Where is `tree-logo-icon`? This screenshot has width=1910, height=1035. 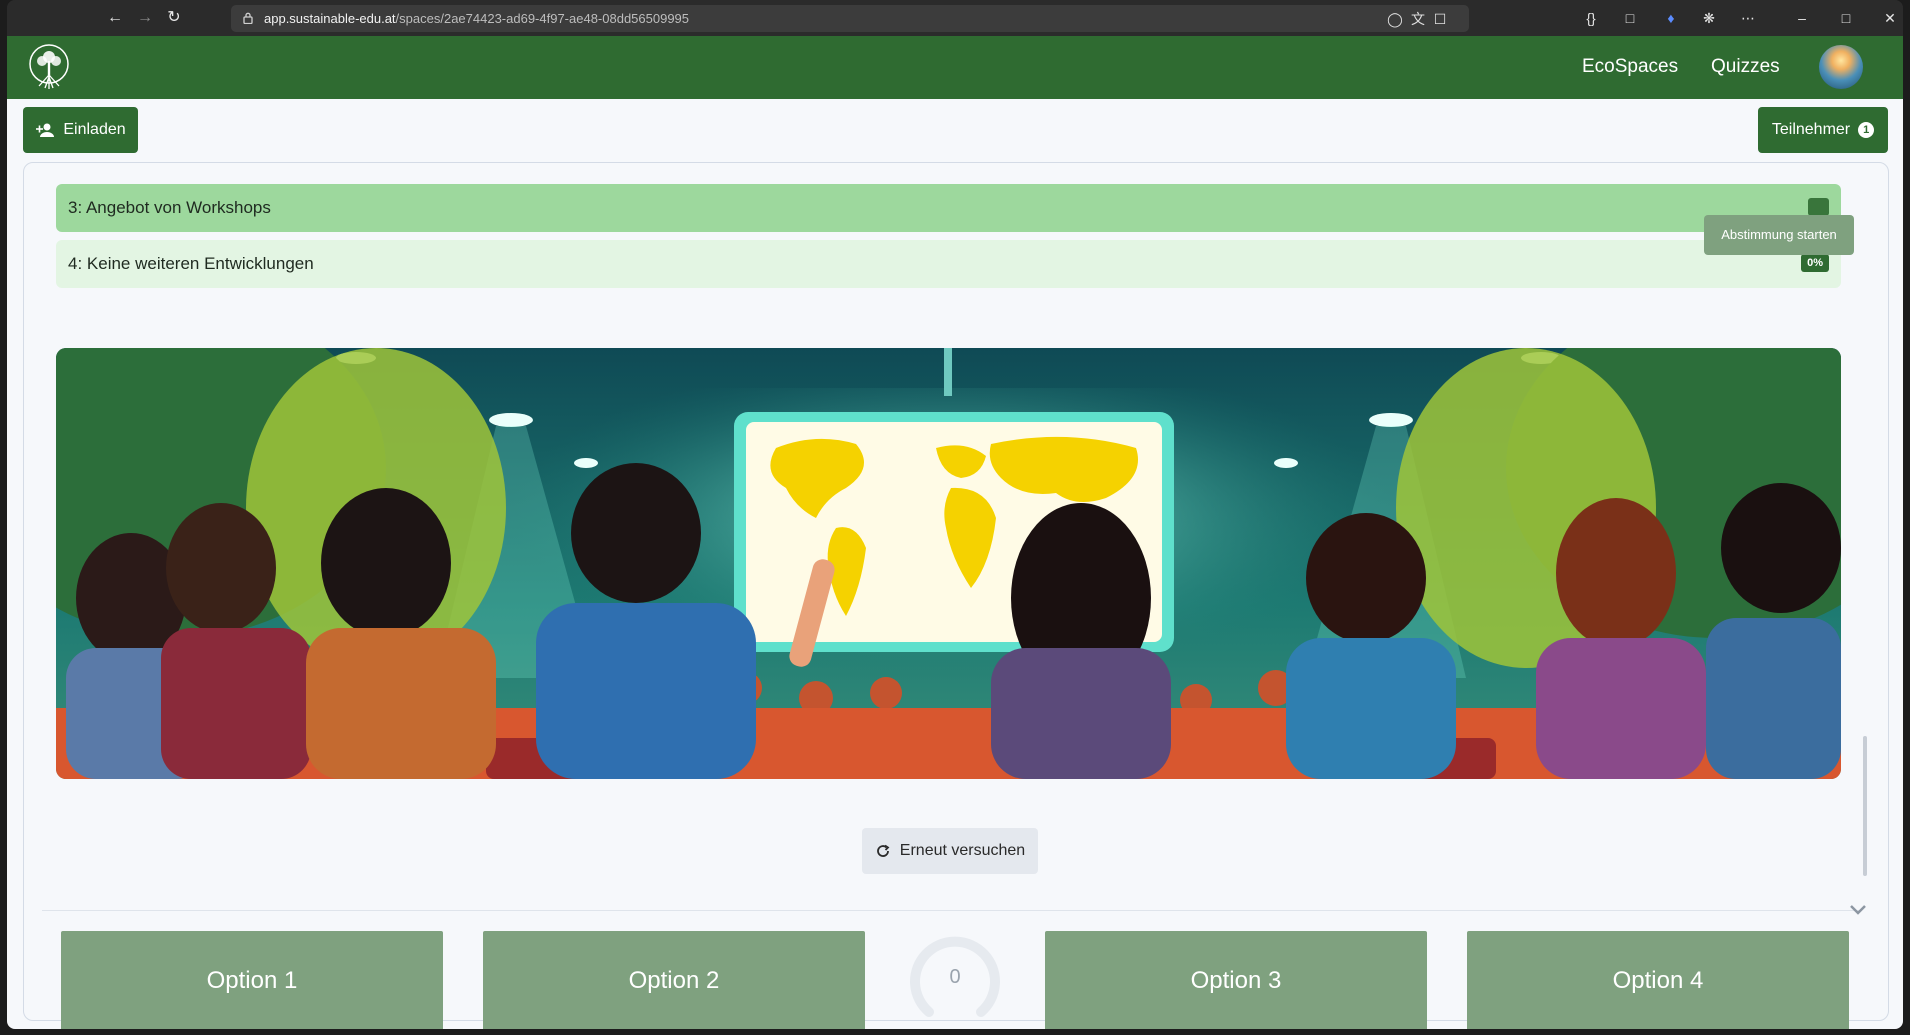 tree-logo-icon is located at coordinates (49, 67).